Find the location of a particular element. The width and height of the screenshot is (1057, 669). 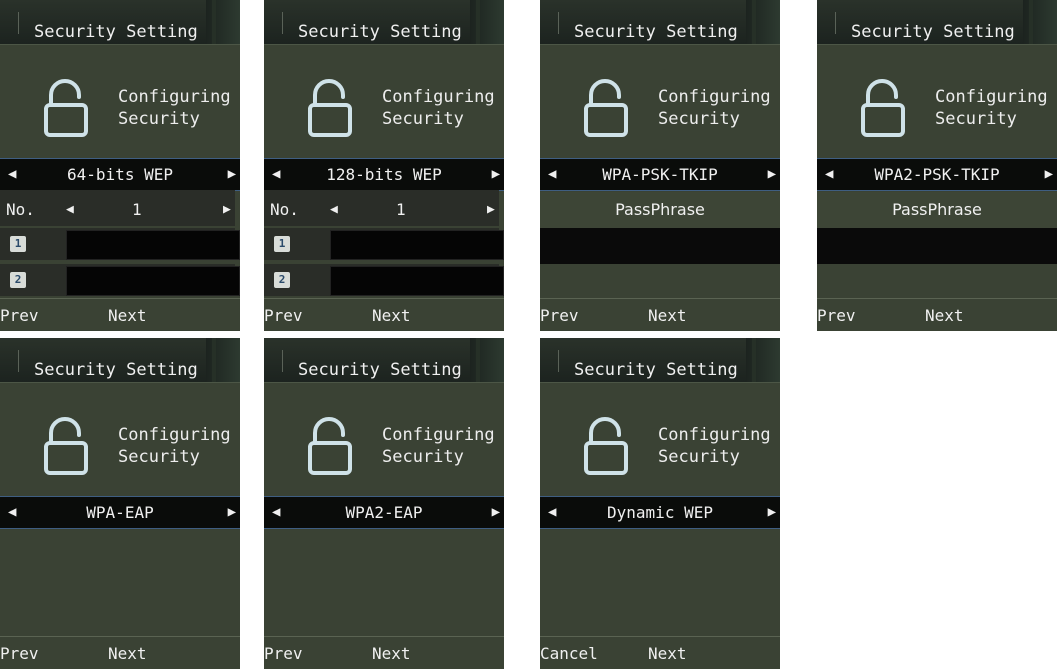

cancel-button: Cancel is located at coordinates (569, 653).